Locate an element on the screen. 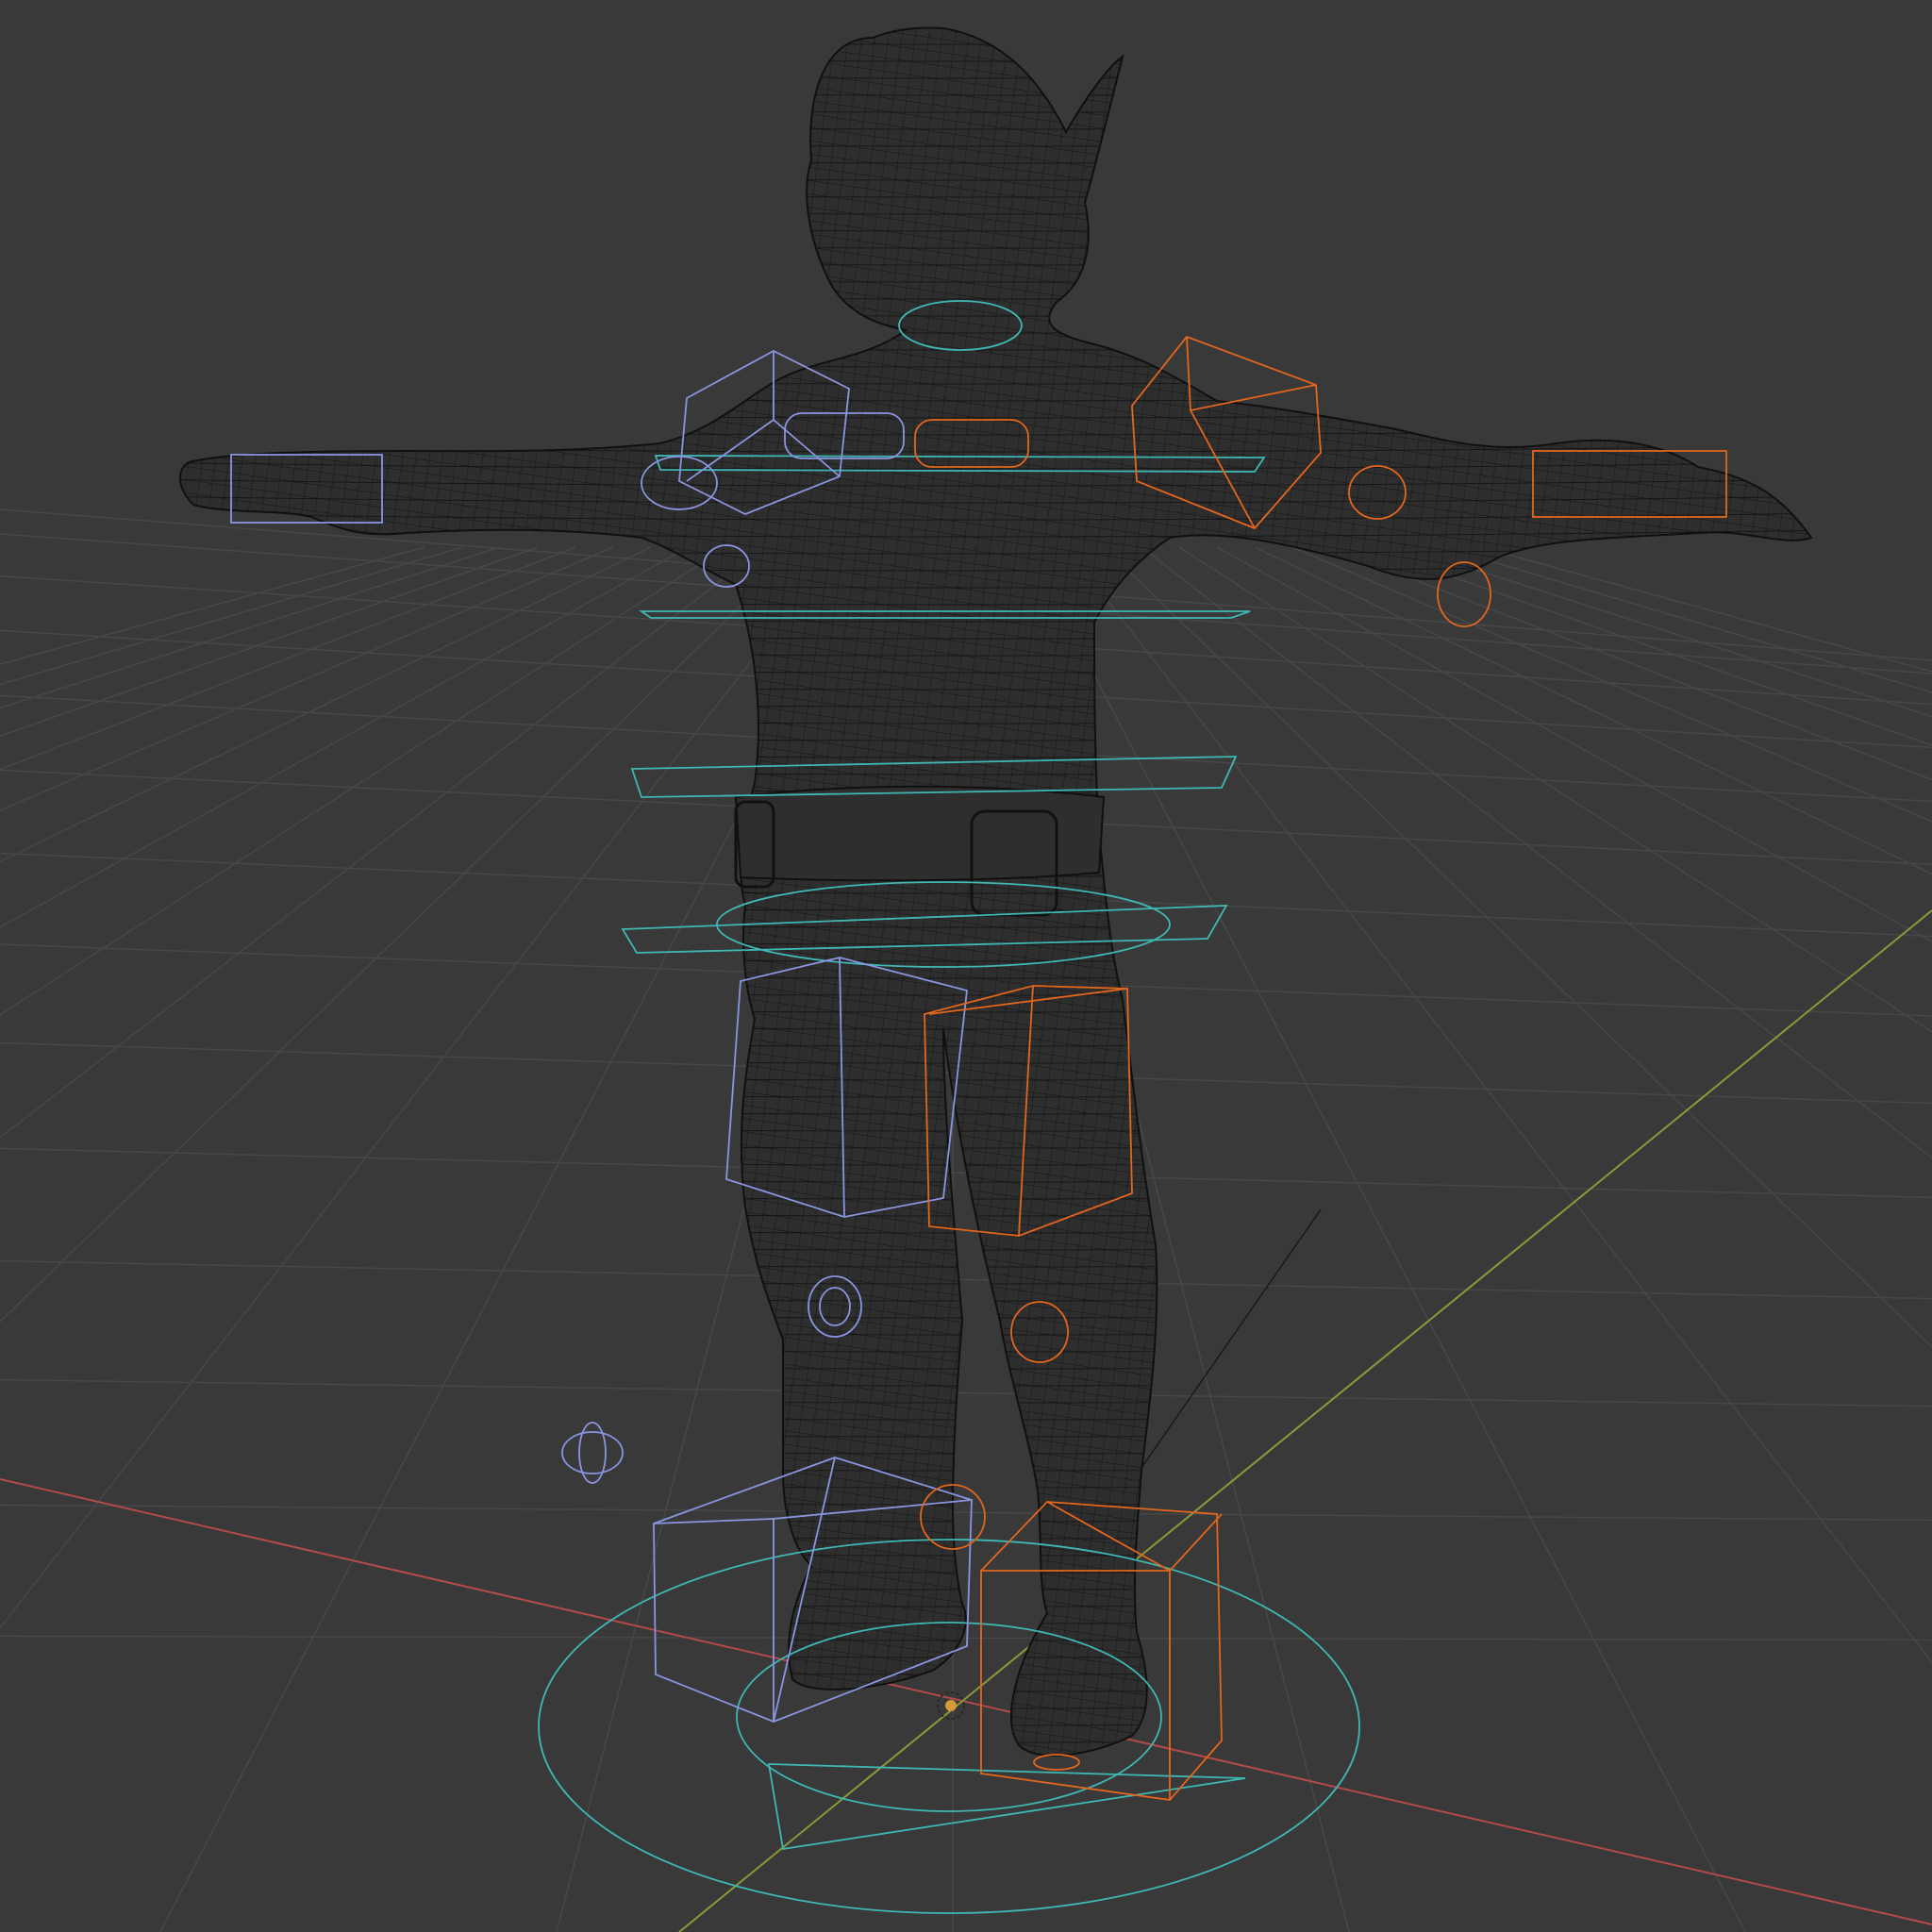  origin-icon is located at coordinates (951, 1706).